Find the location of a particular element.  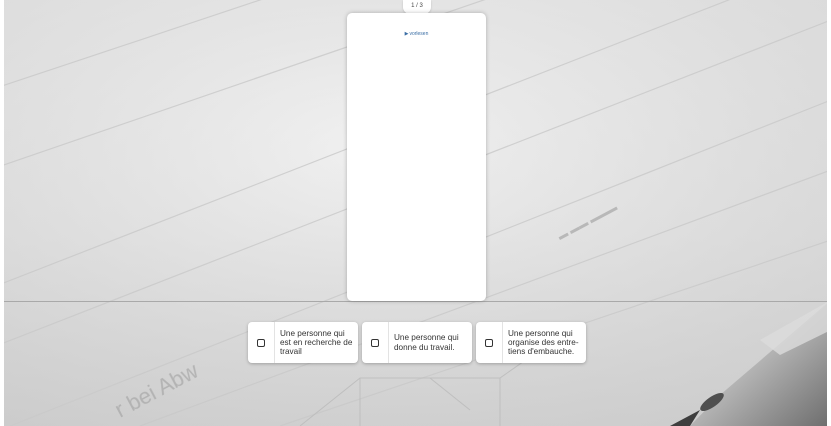

content-card: ▶vorlesen is located at coordinates (416, 157).